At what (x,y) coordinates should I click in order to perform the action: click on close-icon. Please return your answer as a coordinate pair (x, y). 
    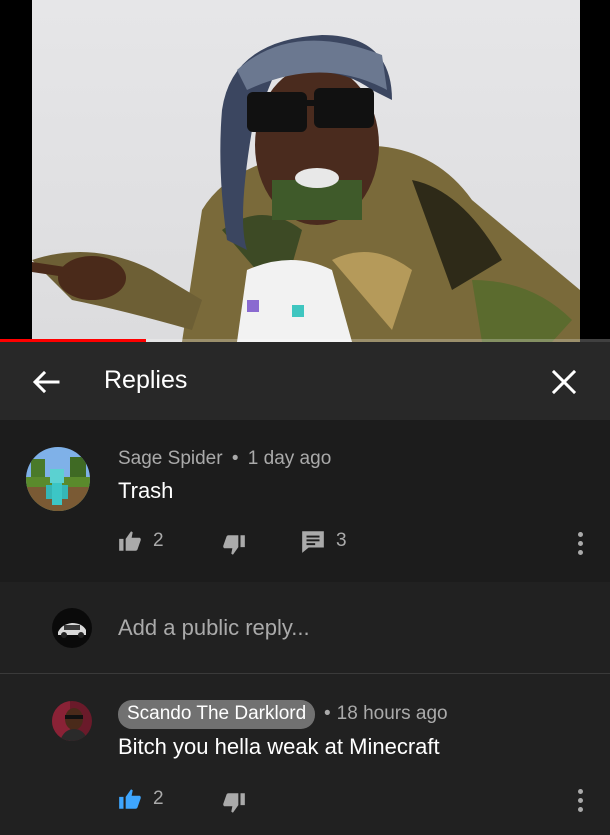
    Looking at the image, I should click on (564, 382).